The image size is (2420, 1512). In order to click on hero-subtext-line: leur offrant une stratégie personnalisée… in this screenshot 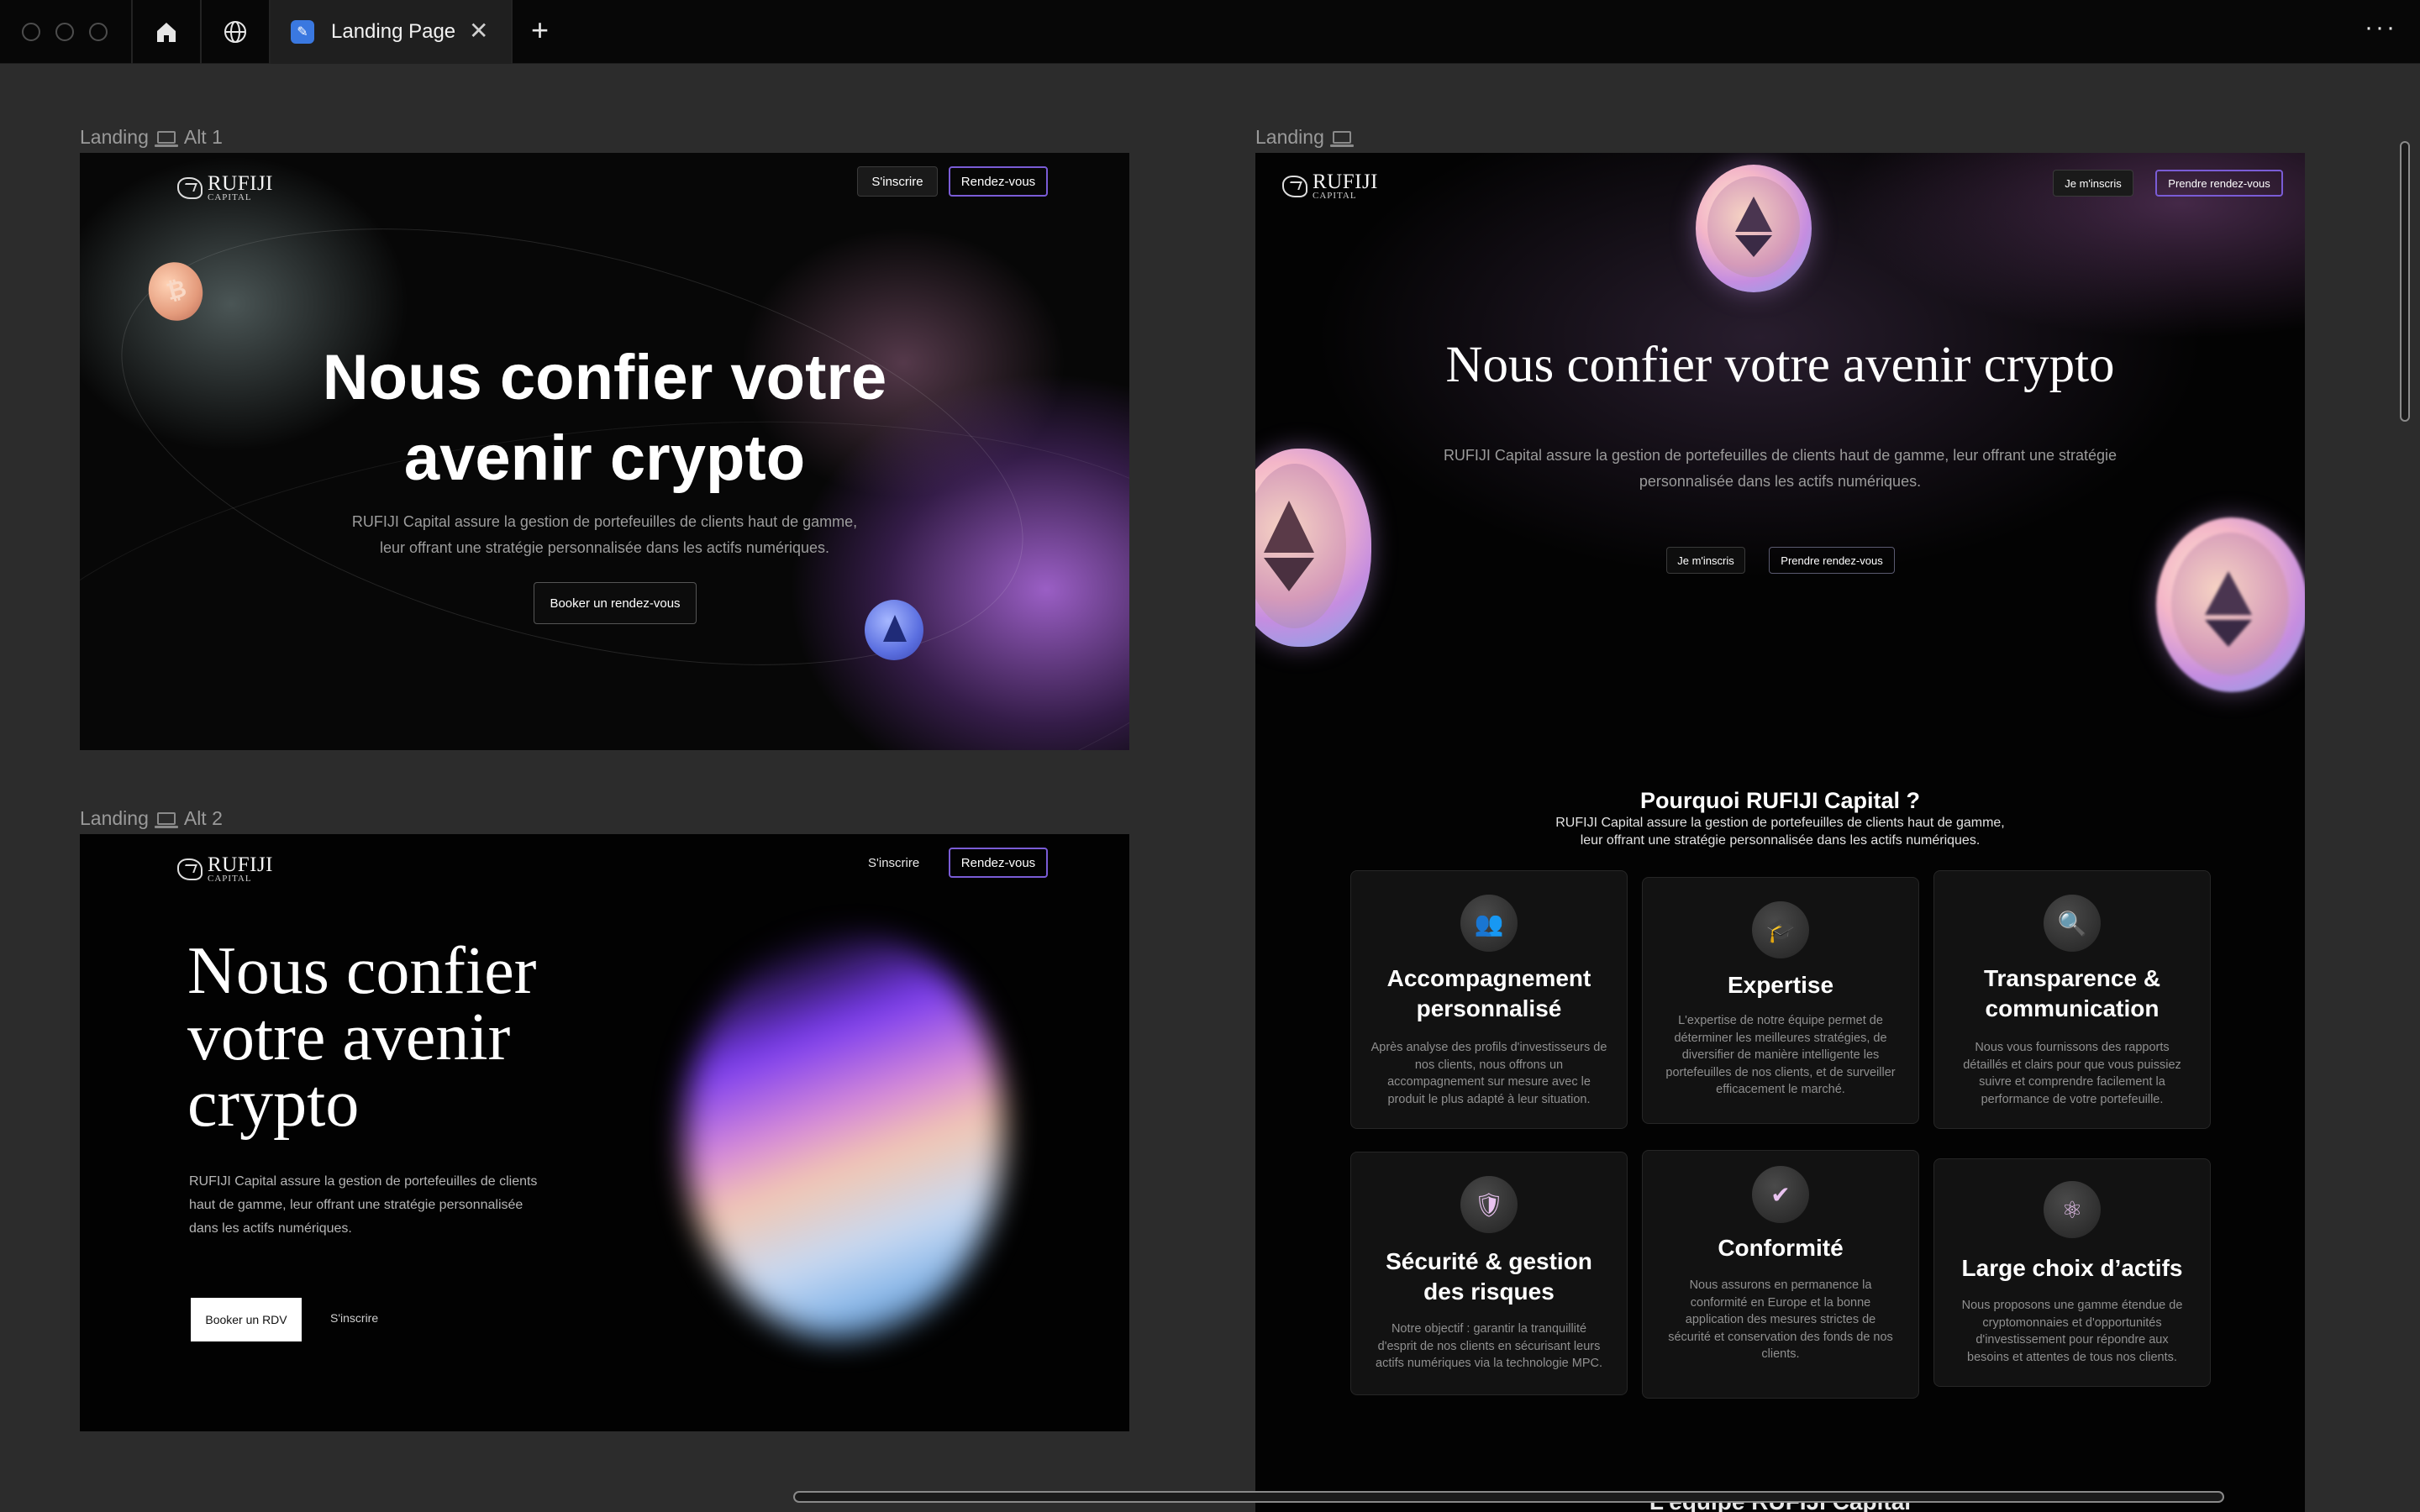, I will do `click(604, 547)`.